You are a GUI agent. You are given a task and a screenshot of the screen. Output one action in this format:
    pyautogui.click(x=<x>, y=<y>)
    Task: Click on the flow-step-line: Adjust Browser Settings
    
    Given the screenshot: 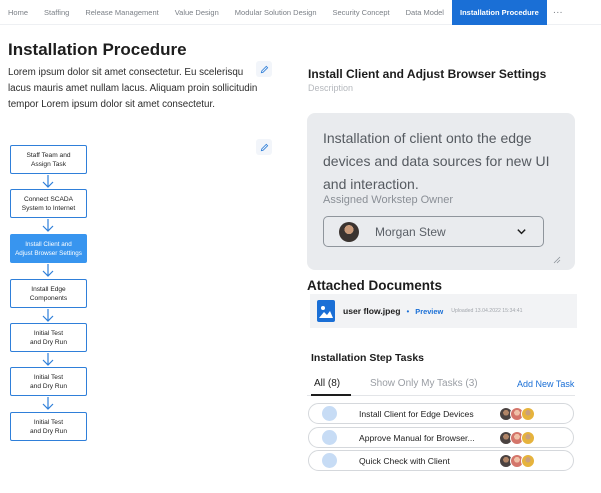 What is the action you would take?
    pyautogui.click(x=48, y=253)
    